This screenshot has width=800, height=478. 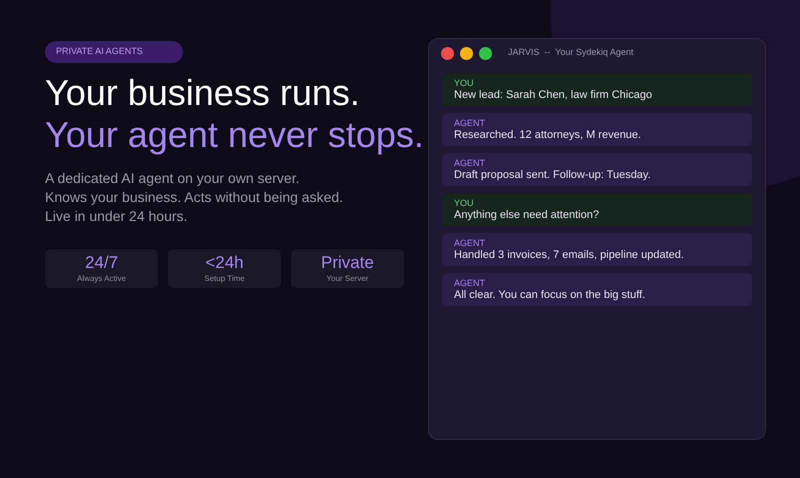 I want to click on window-title: JARVIS -- Your Sydekiq Agent, so click(x=571, y=53).